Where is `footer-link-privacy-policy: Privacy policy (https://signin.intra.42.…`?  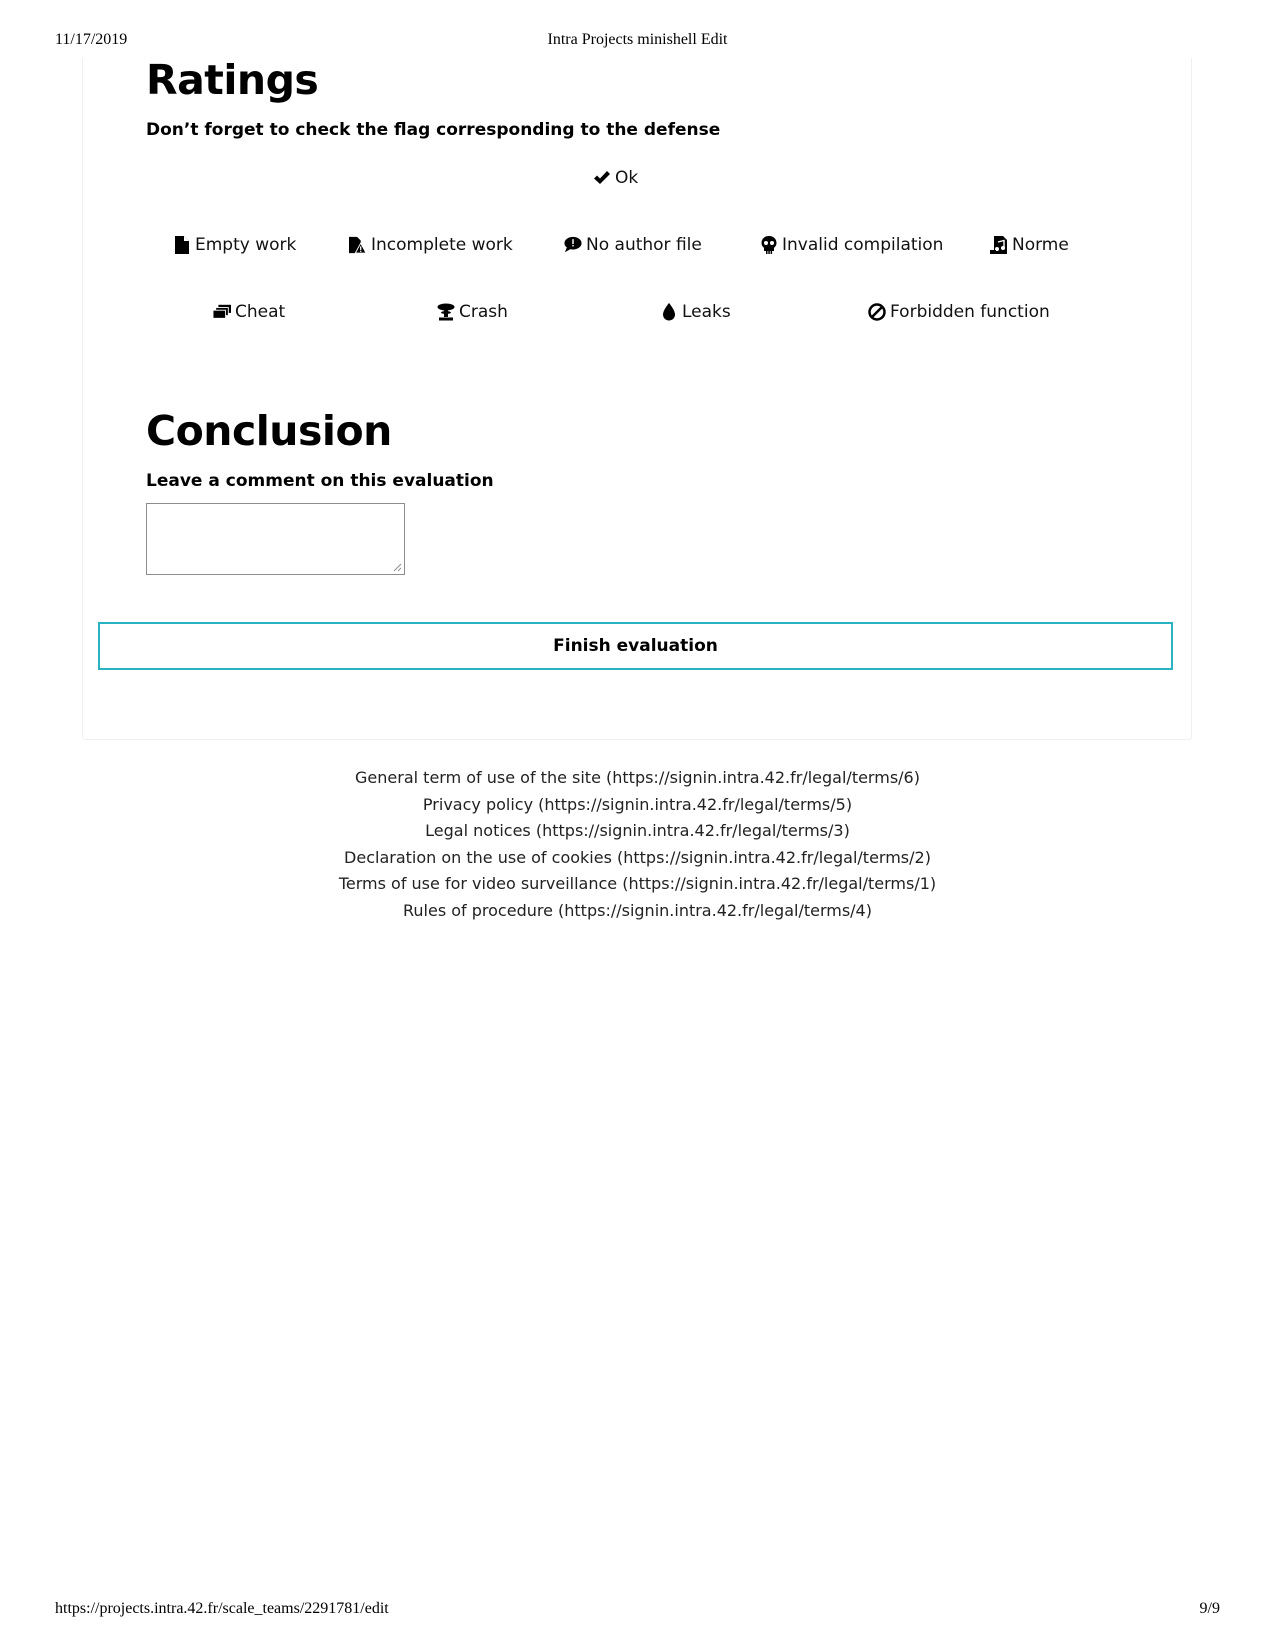
footer-link-privacy-policy: Privacy policy (https://signin.intra.42.… is located at coordinates (637, 805).